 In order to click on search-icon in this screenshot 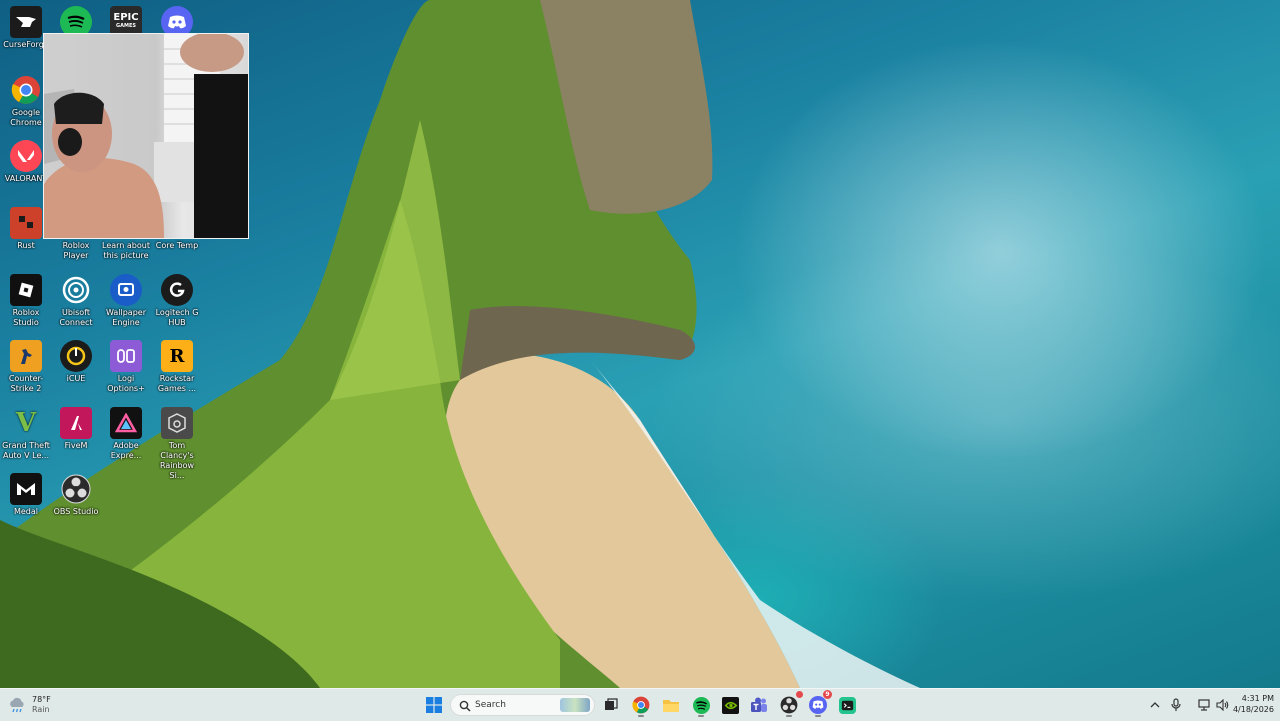, I will do `click(465, 706)`.